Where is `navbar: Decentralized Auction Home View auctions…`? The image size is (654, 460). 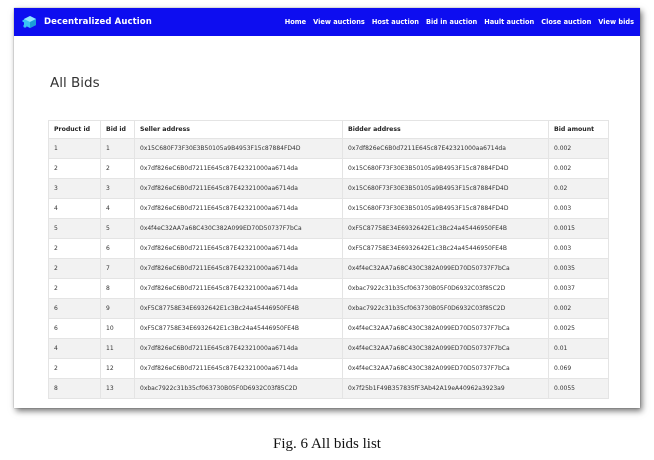 navbar: Decentralized Auction Home View auctions… is located at coordinates (327, 22).